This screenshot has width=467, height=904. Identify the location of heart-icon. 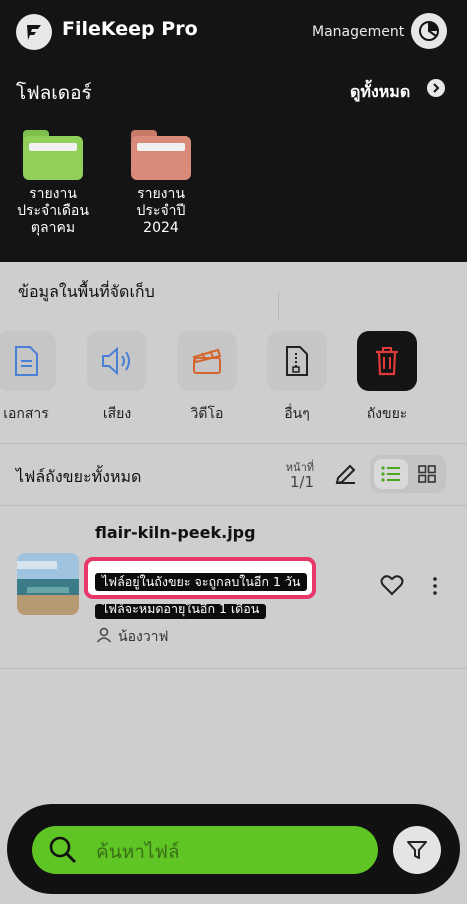
(392, 585).